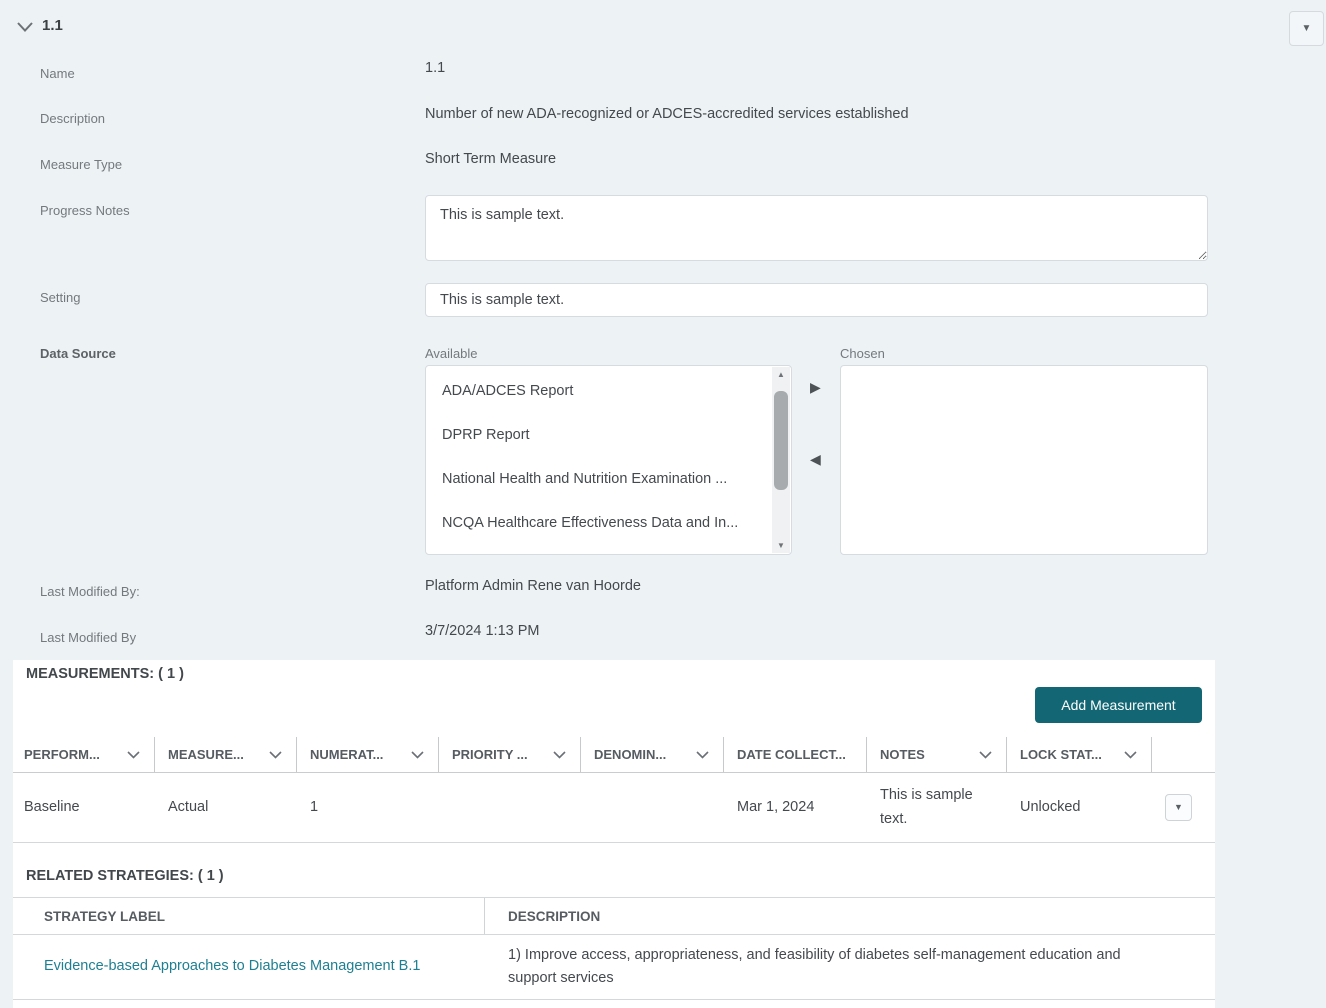 The height and width of the screenshot is (1008, 1326). What do you see at coordinates (482, 631) in the screenshot?
I see `last-modified-date-value: 3/7/2024 1:13 PM` at bounding box center [482, 631].